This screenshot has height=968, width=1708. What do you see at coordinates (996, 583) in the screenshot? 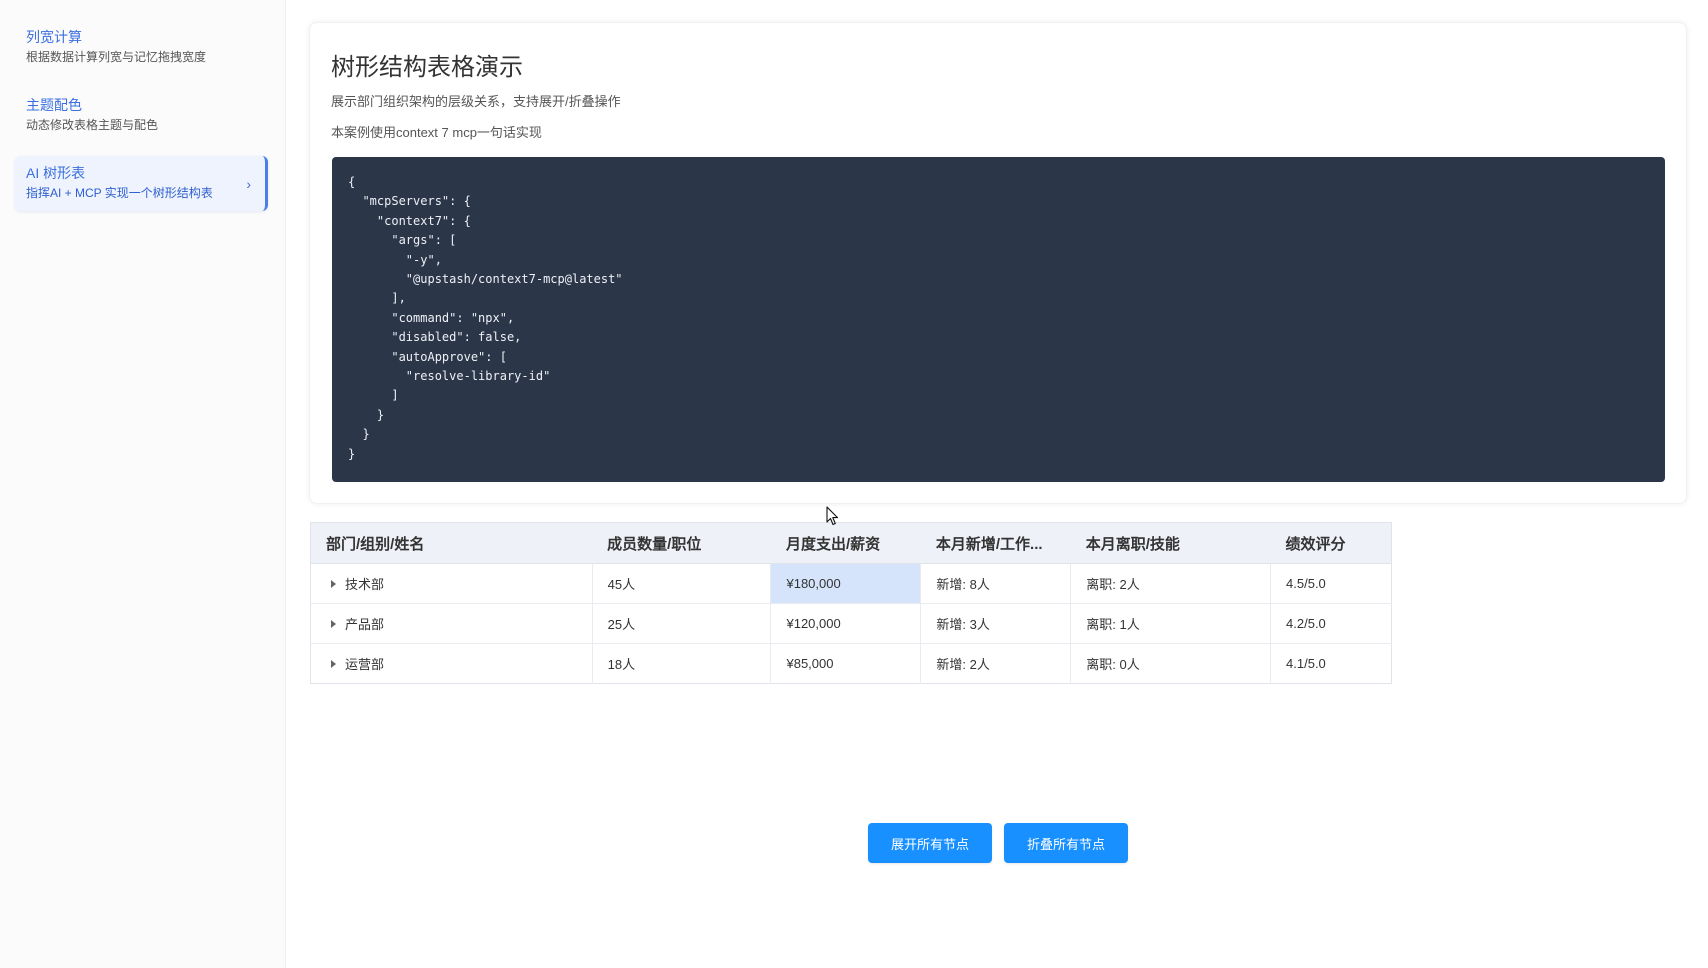
I see `table-cell: 新增: 8人` at bounding box center [996, 583].